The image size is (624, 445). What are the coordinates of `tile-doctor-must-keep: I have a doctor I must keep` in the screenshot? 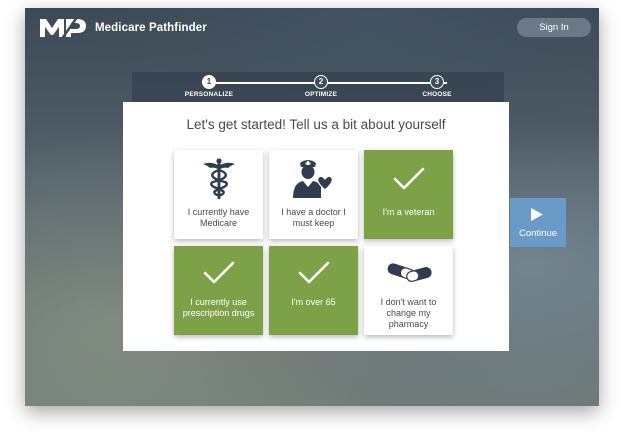 It's located at (313, 194).